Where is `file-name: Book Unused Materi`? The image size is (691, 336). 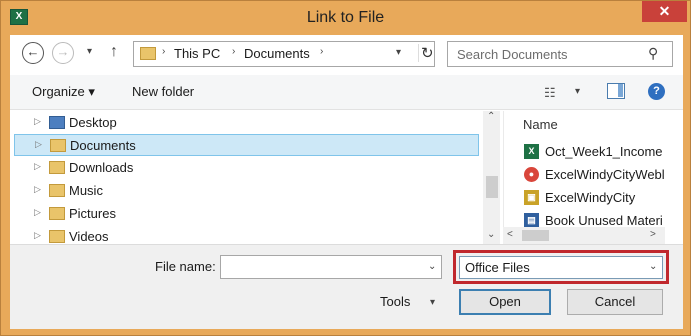 file-name: Book Unused Materi is located at coordinates (604, 220).